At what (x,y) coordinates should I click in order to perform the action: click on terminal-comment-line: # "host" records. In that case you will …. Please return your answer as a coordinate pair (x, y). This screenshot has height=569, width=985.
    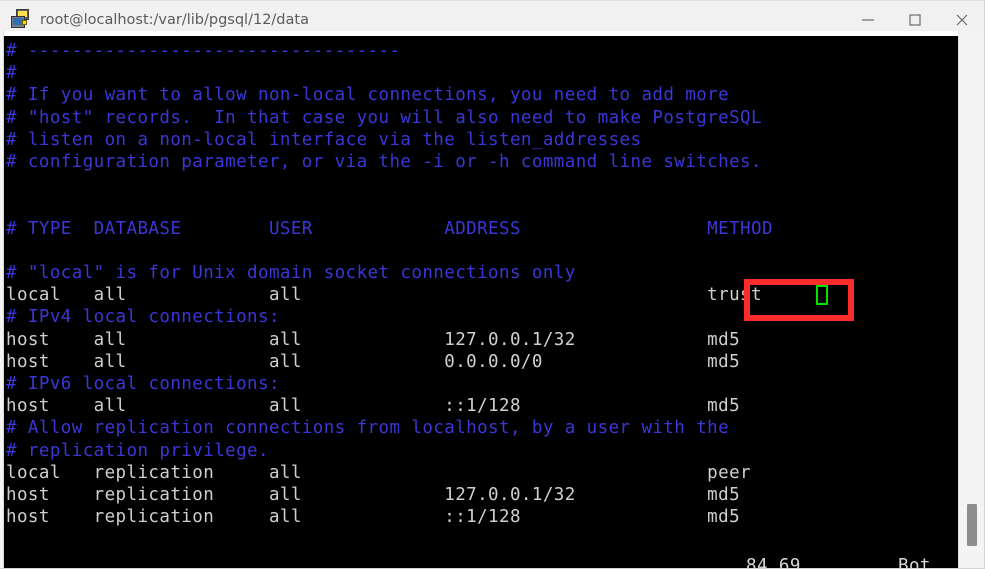
    Looking at the image, I should click on (384, 117).